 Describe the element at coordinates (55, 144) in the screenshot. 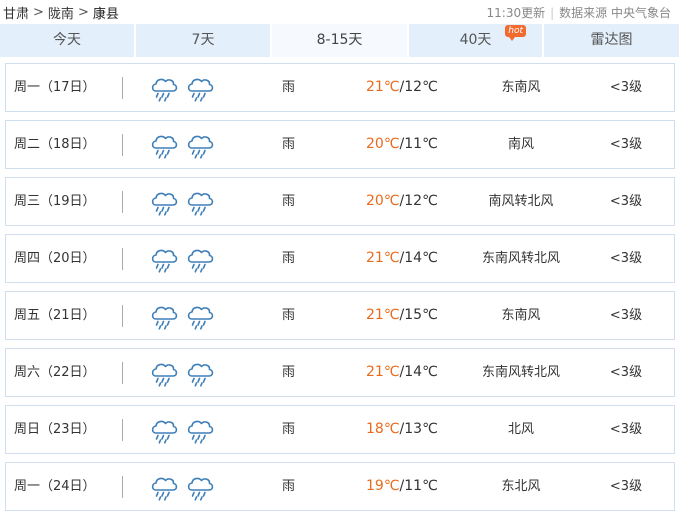

I see `forecast-day: 周二（18日）` at that location.